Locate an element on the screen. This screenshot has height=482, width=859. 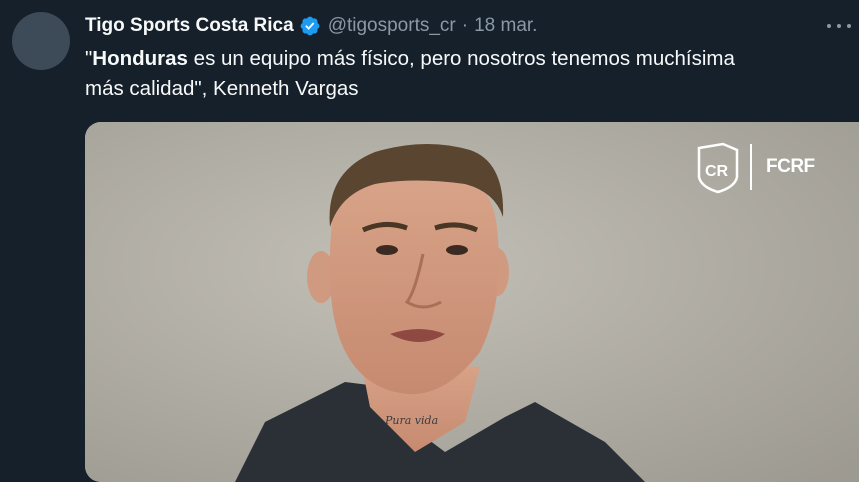
avatar is located at coordinates (41, 41).